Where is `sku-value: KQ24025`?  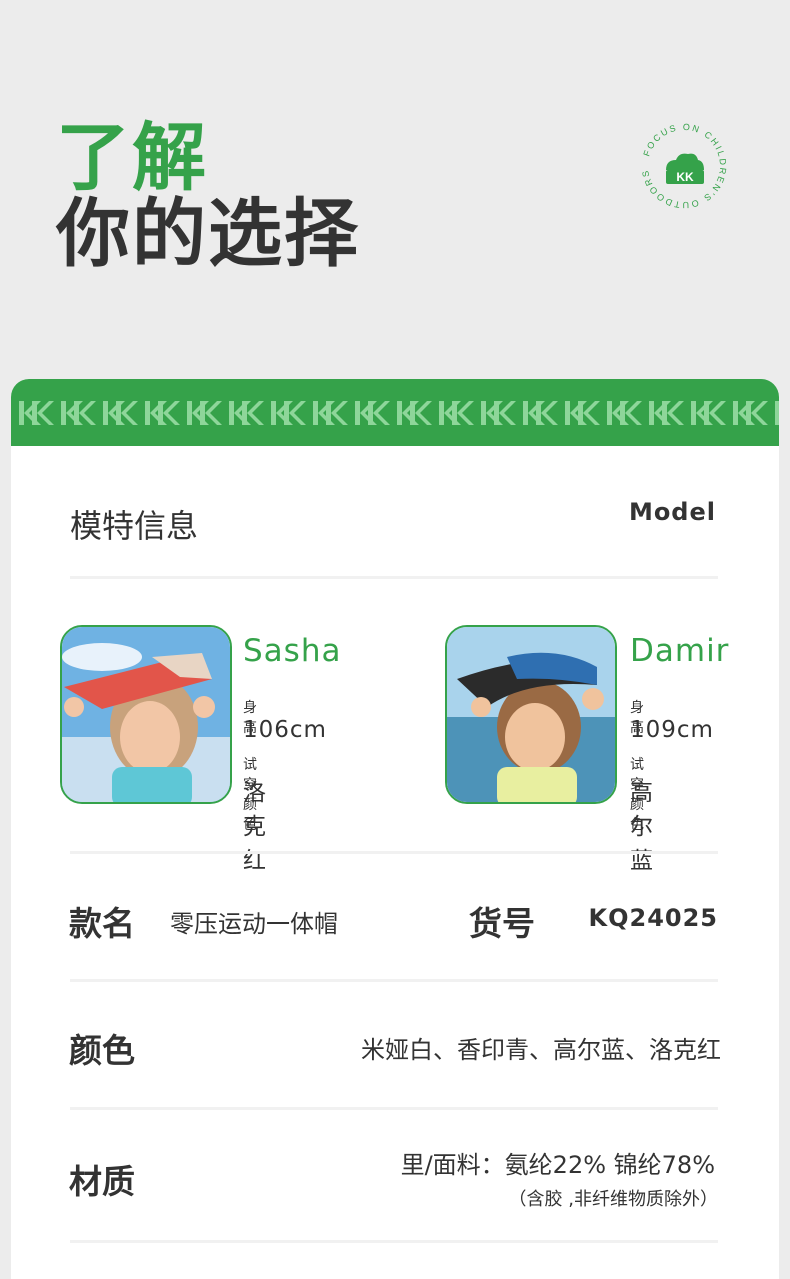
sku-value: KQ24025 is located at coordinates (653, 918).